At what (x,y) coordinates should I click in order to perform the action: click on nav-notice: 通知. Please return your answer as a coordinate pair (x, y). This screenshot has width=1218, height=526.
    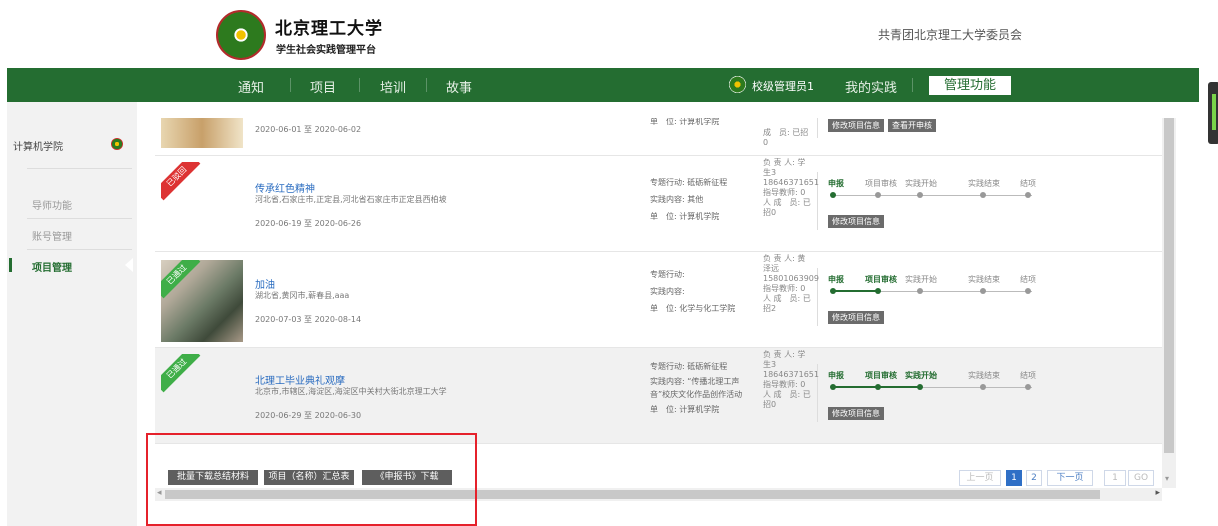
    Looking at the image, I should click on (251, 86).